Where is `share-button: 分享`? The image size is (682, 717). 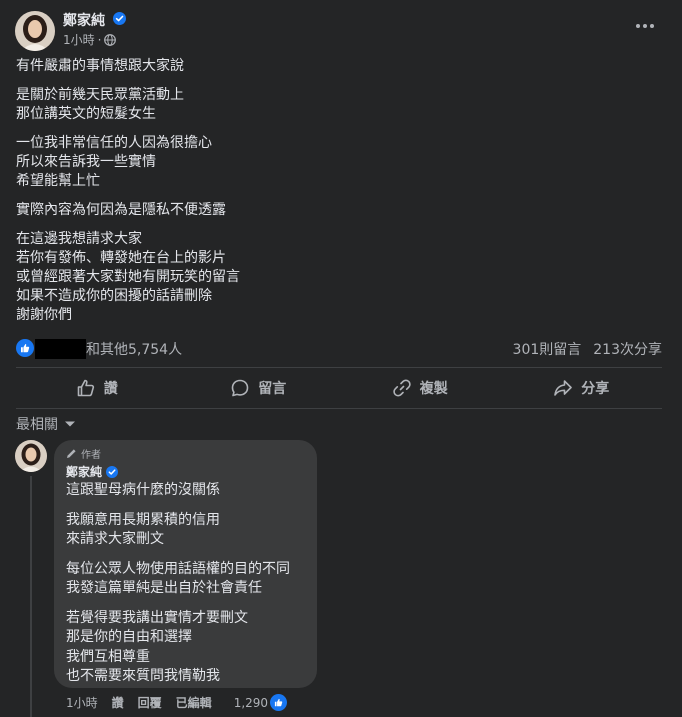
share-button: 分享 is located at coordinates (582, 388).